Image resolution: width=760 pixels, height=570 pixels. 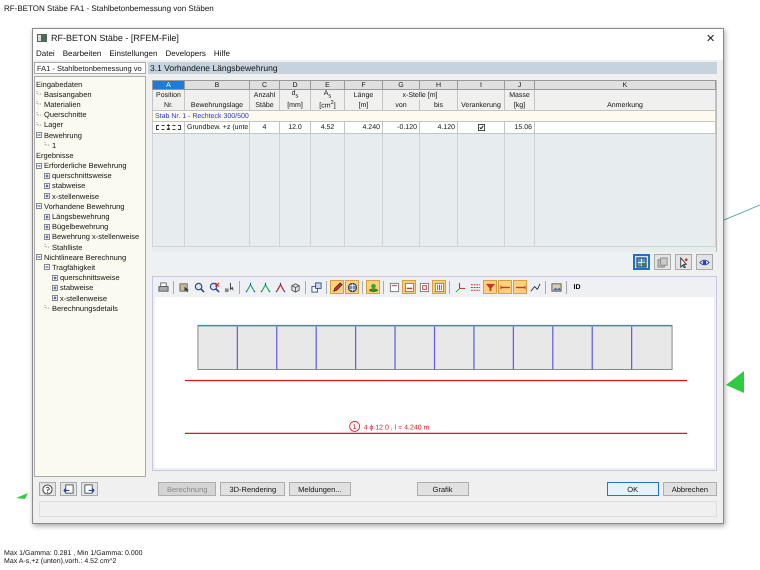 What do you see at coordinates (109, 8) in the screenshot?
I see `app-title: RF-BETON Stäbe FA1 - Stahlbetonbemessung von Stäben` at bounding box center [109, 8].